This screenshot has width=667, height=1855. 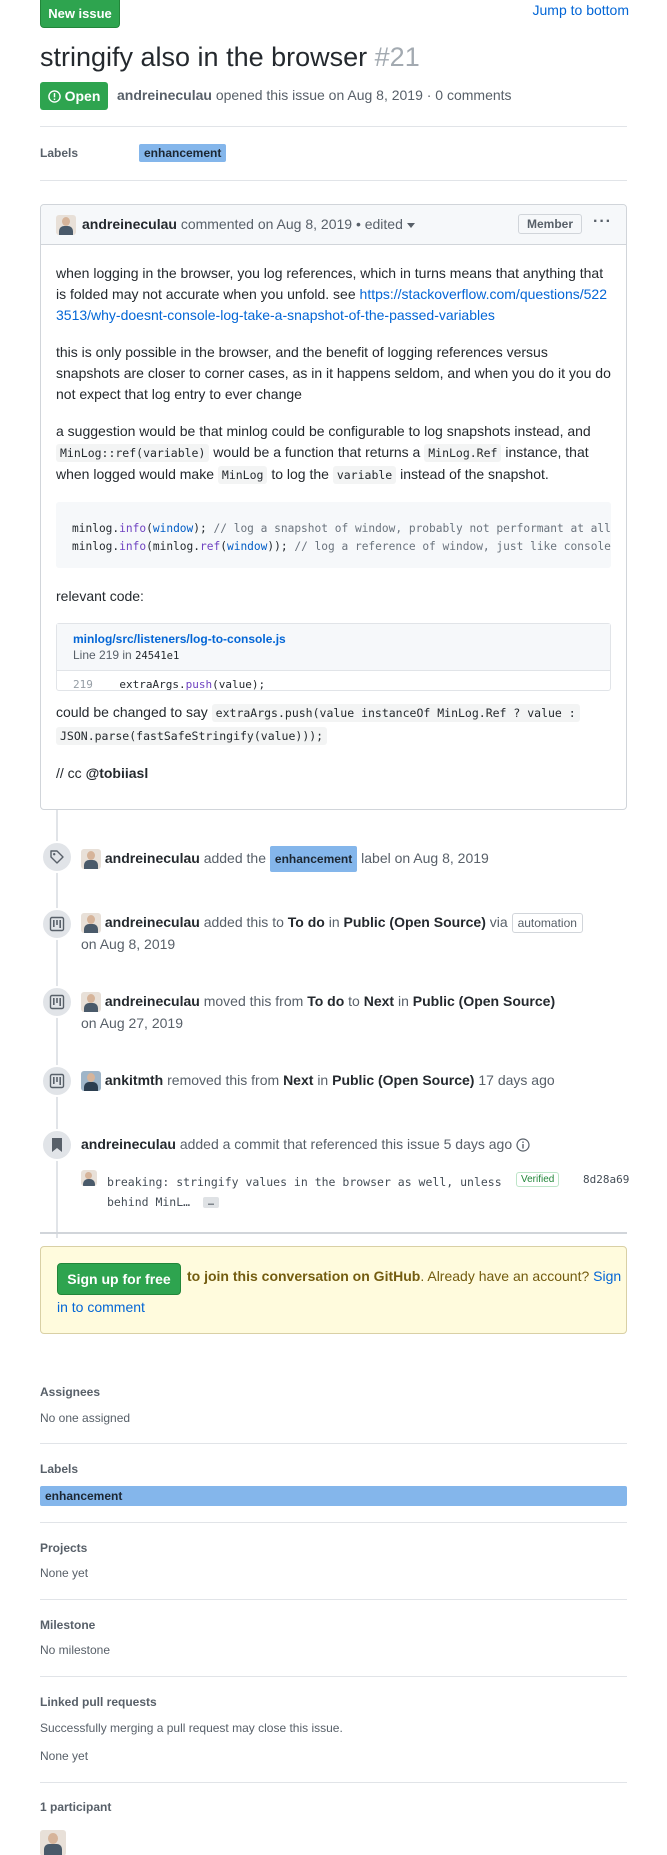 What do you see at coordinates (53, 1842) in the screenshot?
I see `participant-avatar` at bounding box center [53, 1842].